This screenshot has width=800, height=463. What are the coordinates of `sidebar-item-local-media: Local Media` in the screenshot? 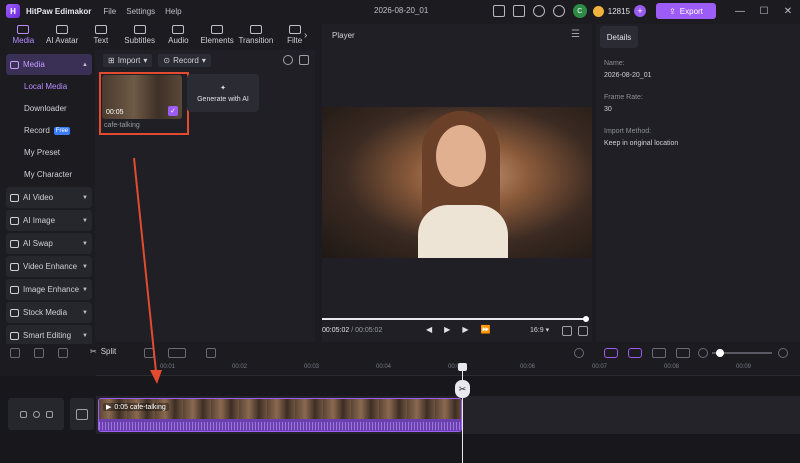 It's located at (49, 86).